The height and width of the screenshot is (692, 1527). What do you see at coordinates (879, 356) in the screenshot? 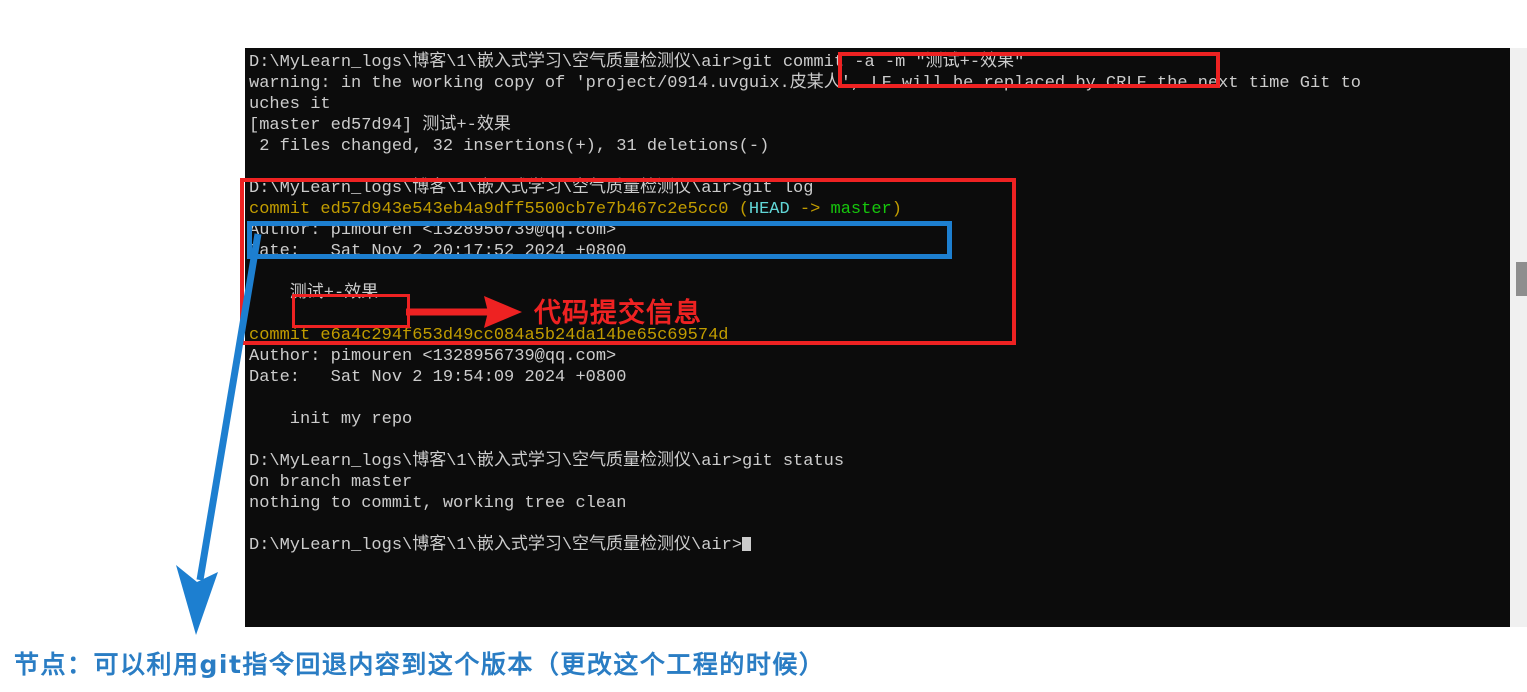
I see `terminal-line: Author: pimouren <1328956739@qq.com>` at bounding box center [879, 356].